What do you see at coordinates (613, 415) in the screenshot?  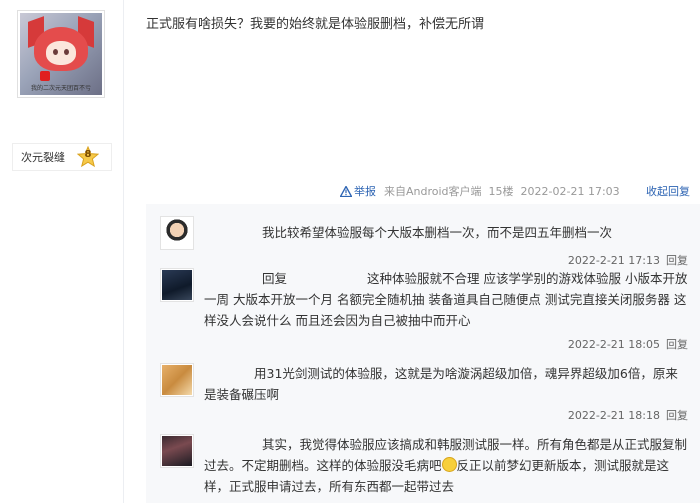 I see `reply-time: 2022-2-21 18:18` at bounding box center [613, 415].